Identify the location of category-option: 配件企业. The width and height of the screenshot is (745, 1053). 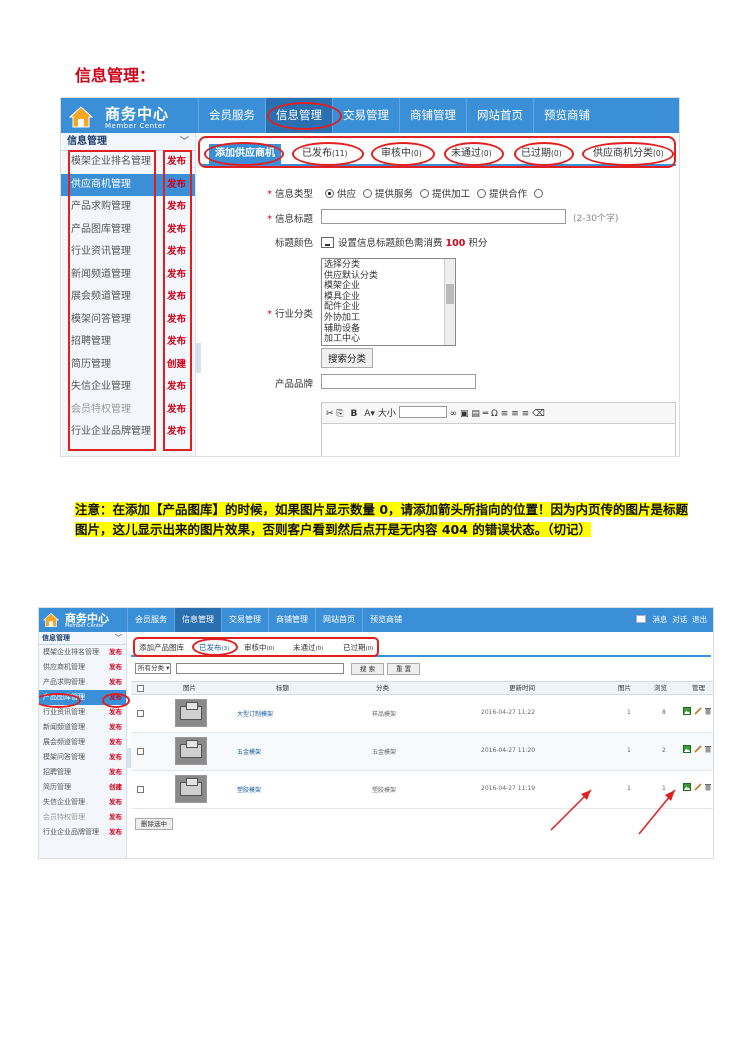
(388, 307).